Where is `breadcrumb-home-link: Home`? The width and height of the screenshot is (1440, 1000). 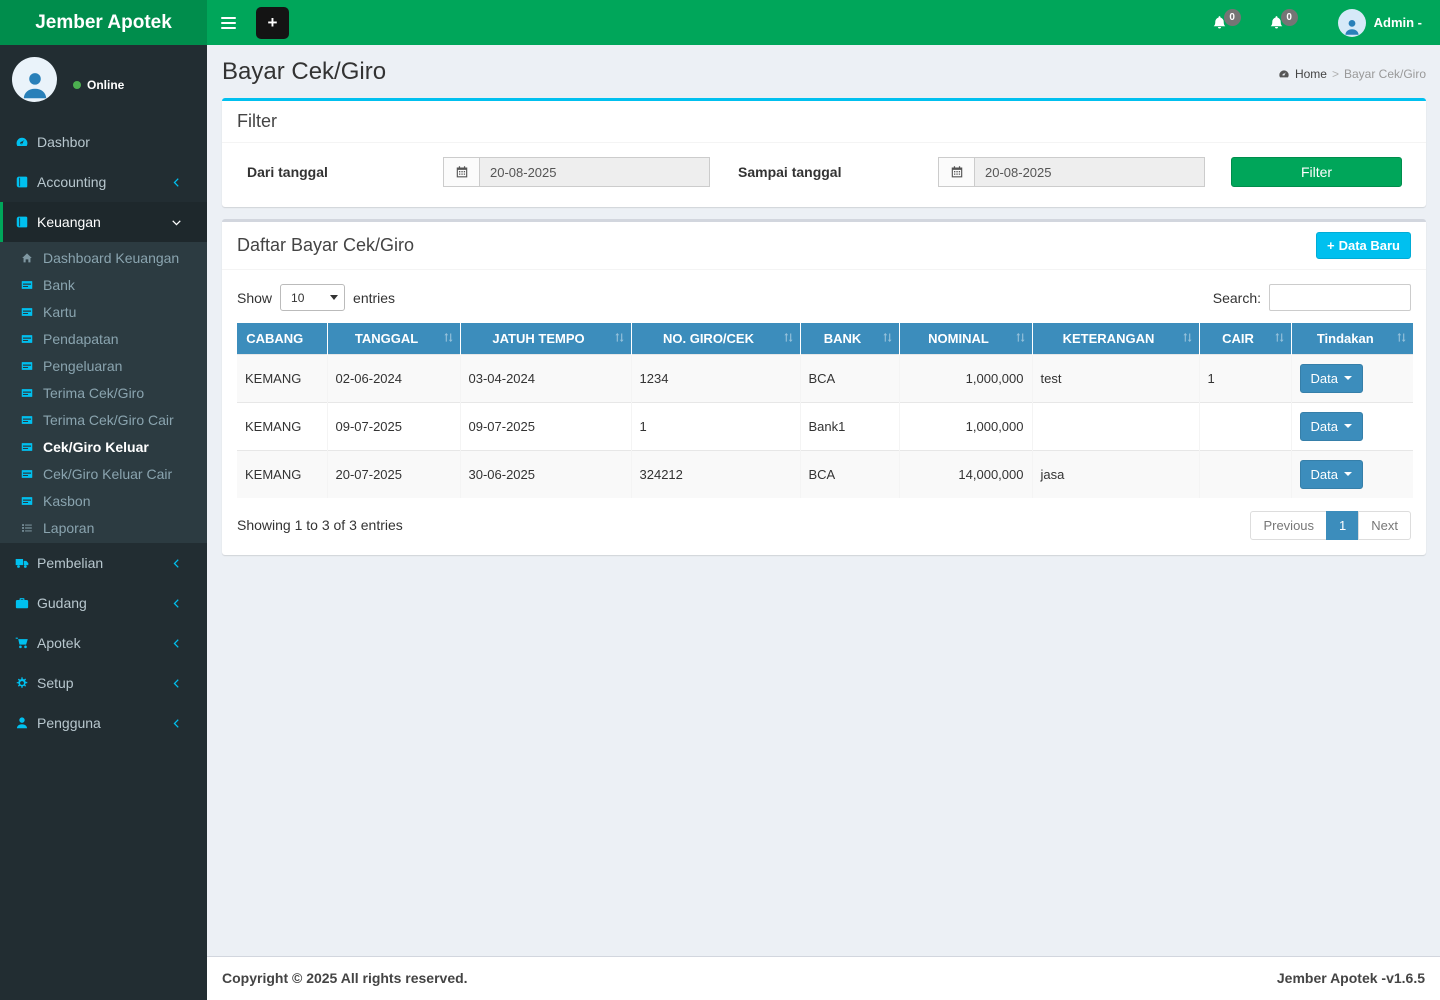 breadcrumb-home-link: Home is located at coordinates (1311, 74).